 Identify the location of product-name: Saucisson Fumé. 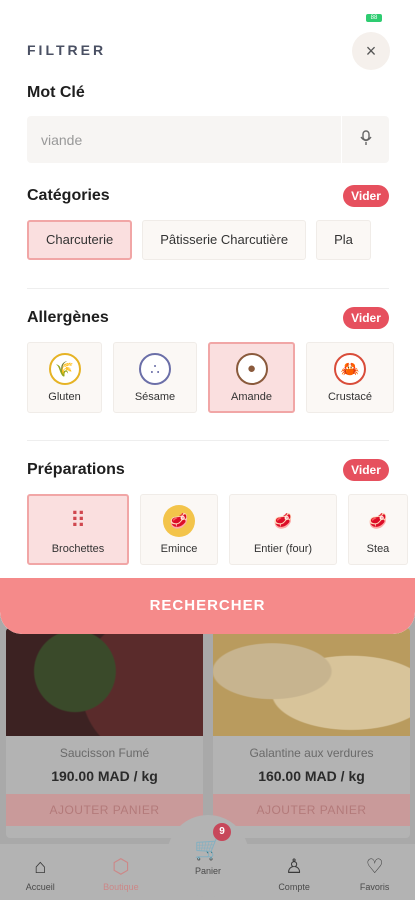
(104, 753).